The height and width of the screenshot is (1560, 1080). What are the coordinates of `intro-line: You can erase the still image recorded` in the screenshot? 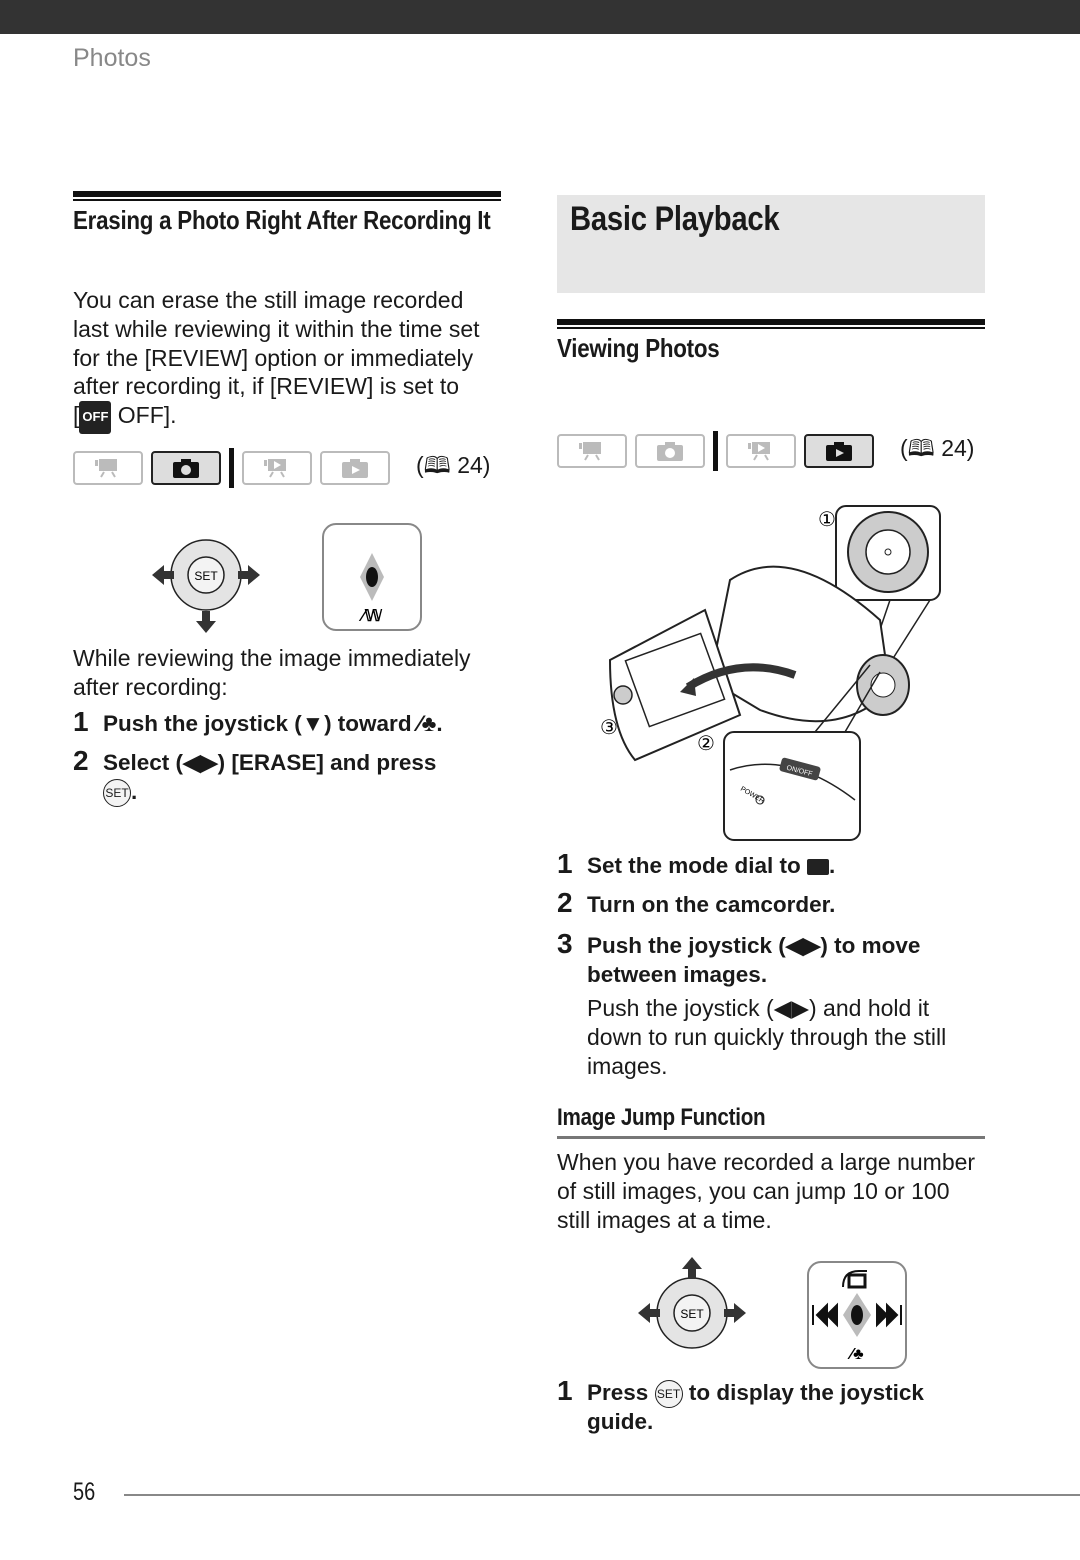 It's located at (268, 300).